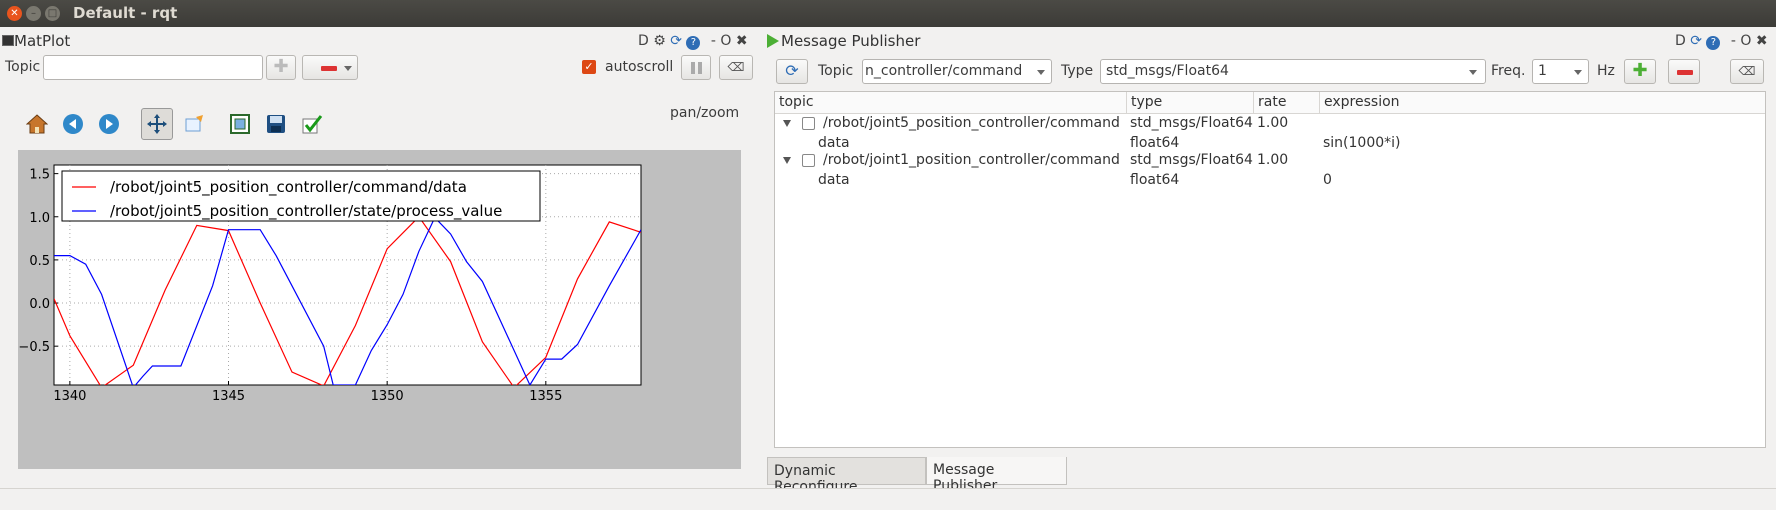  I want to click on publisher-freq-label: Freq., so click(1508, 71).